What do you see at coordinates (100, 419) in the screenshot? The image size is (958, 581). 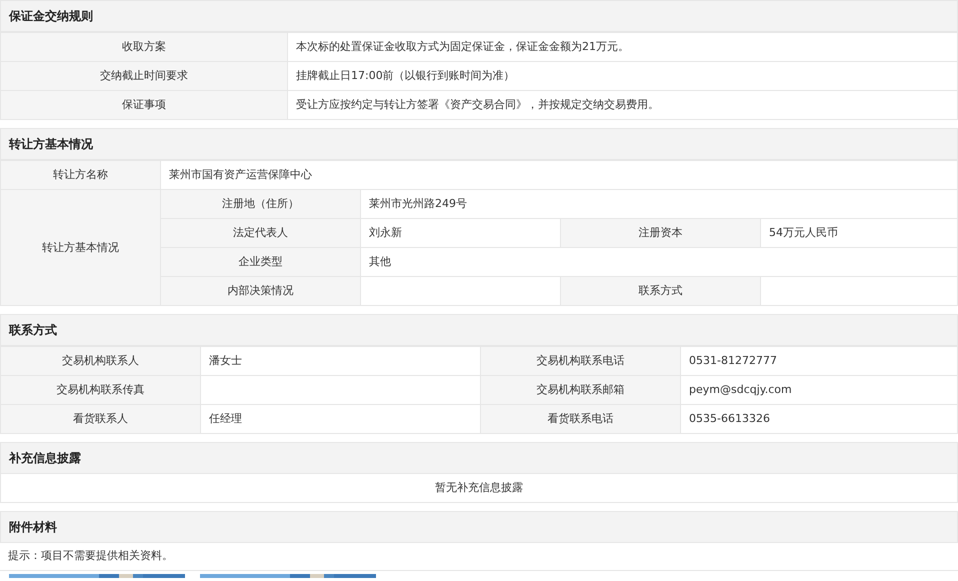 I see `label-cell: 看货联系人` at bounding box center [100, 419].